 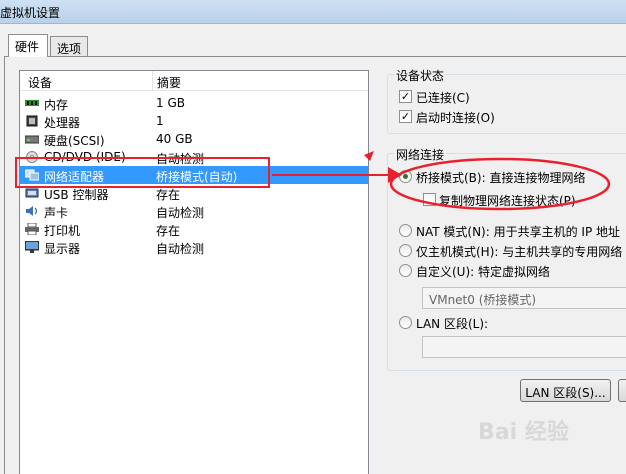 What do you see at coordinates (524, 298) in the screenshot?
I see `vmnet-select: VMnet0 (桥接模式)` at bounding box center [524, 298].